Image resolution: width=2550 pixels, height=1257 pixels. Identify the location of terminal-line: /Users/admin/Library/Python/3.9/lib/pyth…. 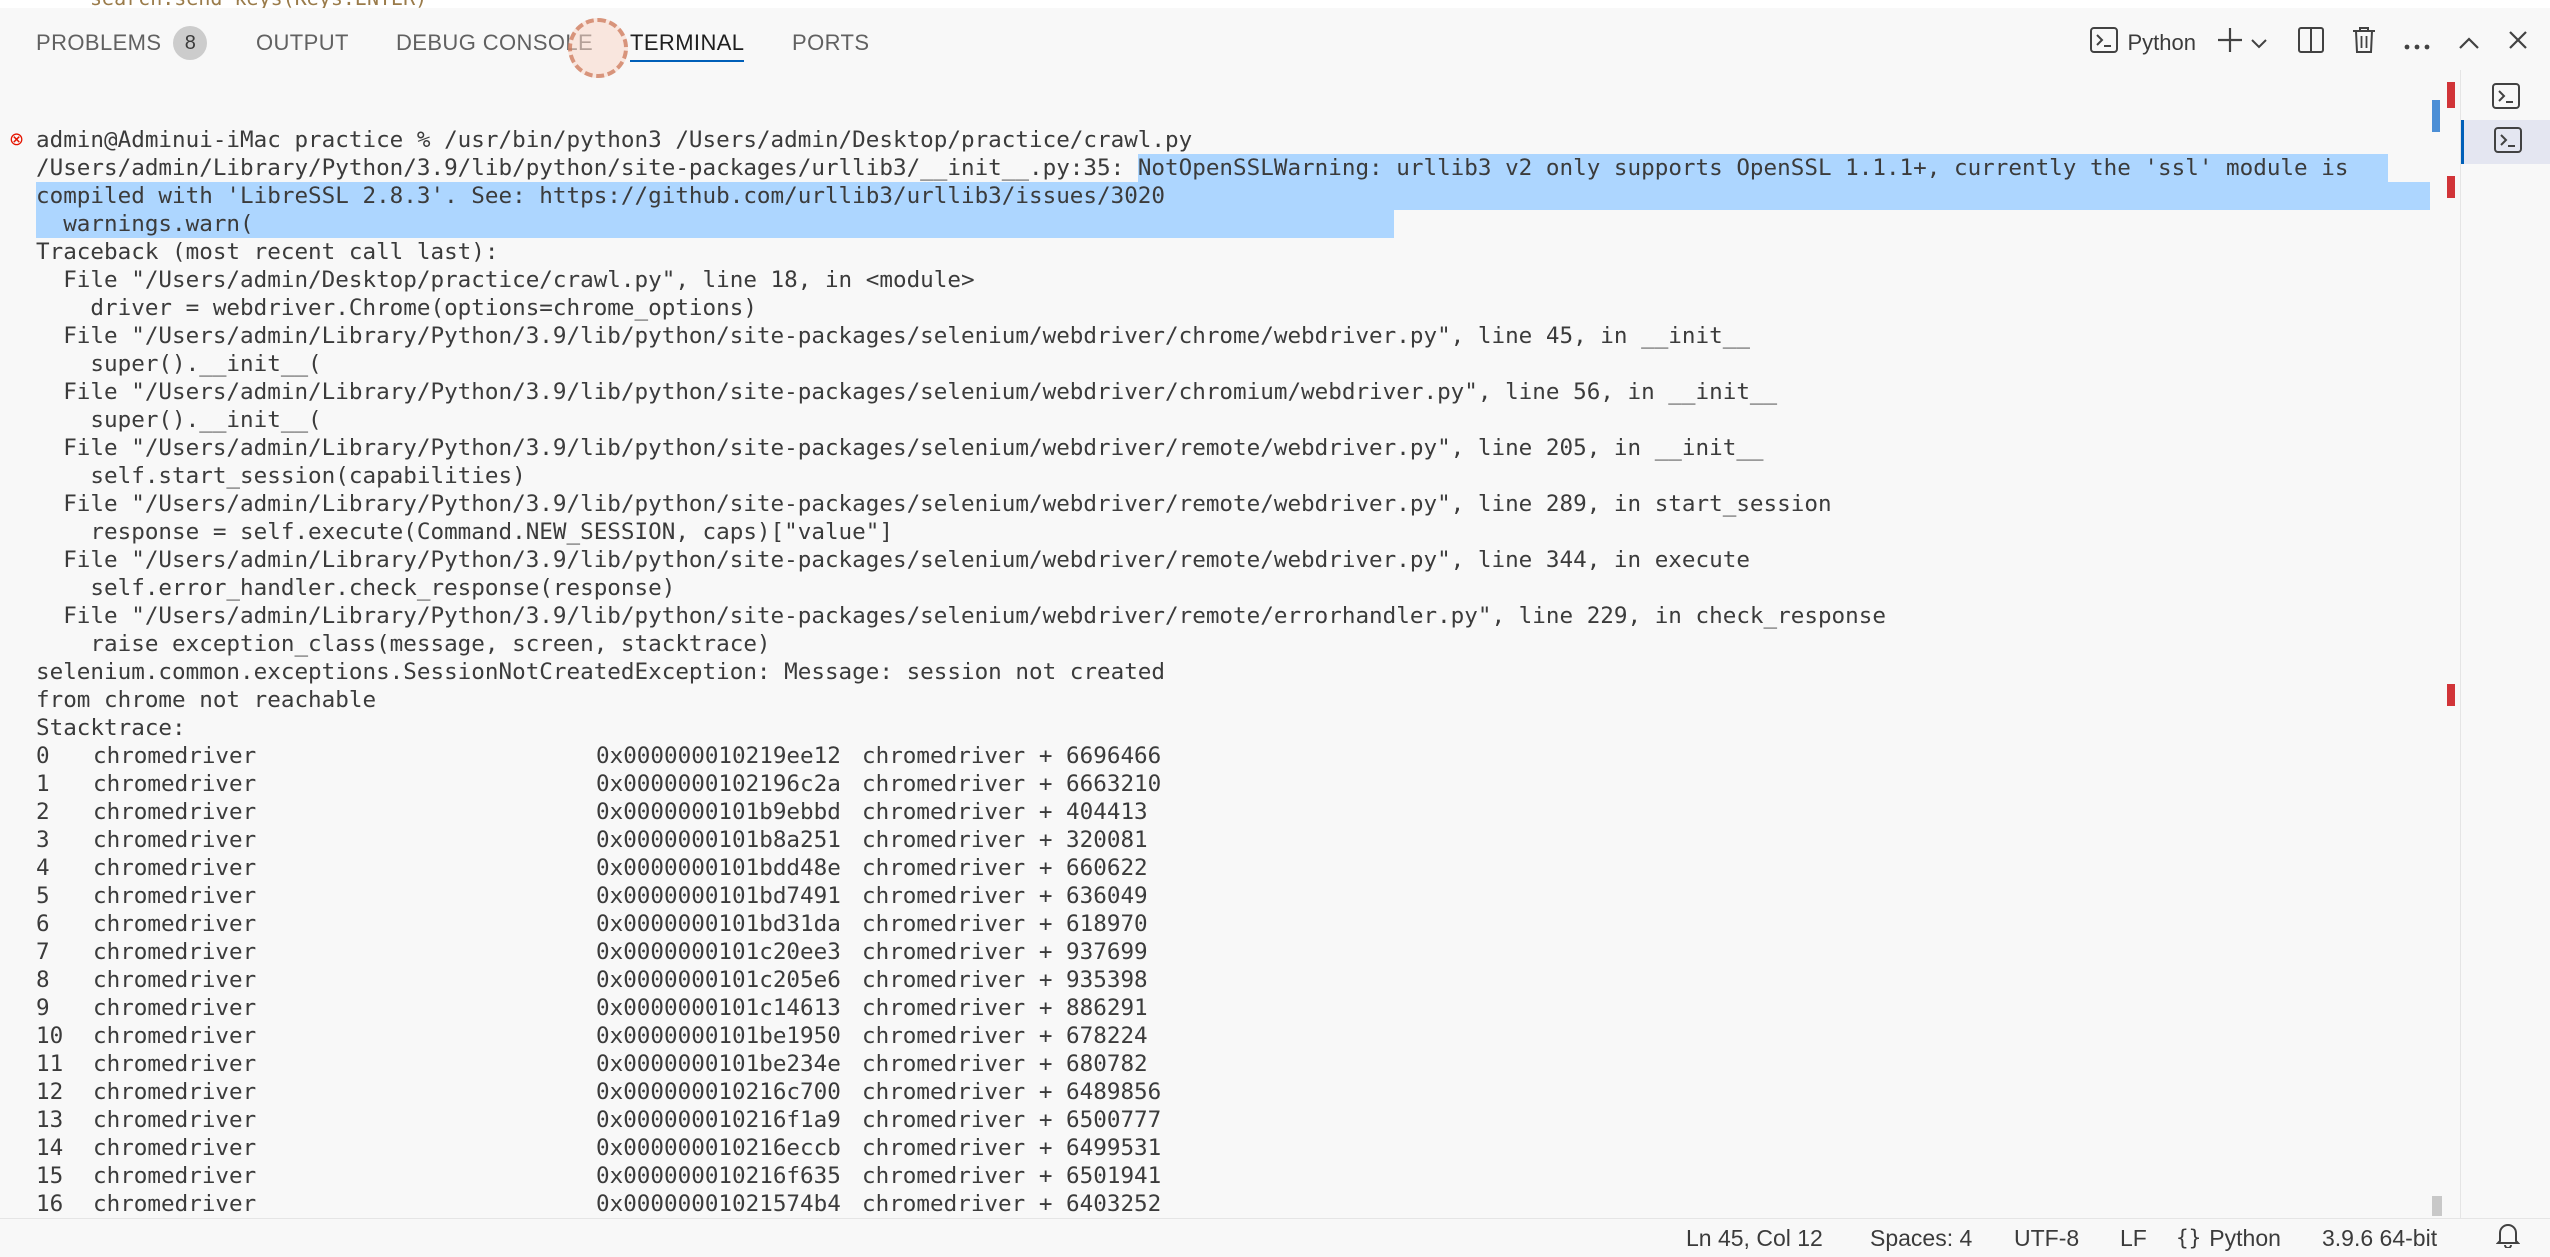
(1212, 168).